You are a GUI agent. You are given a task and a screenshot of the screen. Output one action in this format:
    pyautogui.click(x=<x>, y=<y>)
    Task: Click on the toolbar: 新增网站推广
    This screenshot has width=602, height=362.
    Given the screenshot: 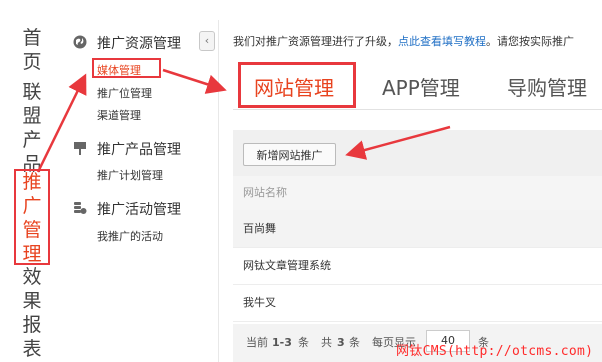 What is the action you would take?
    pyautogui.click(x=417, y=153)
    